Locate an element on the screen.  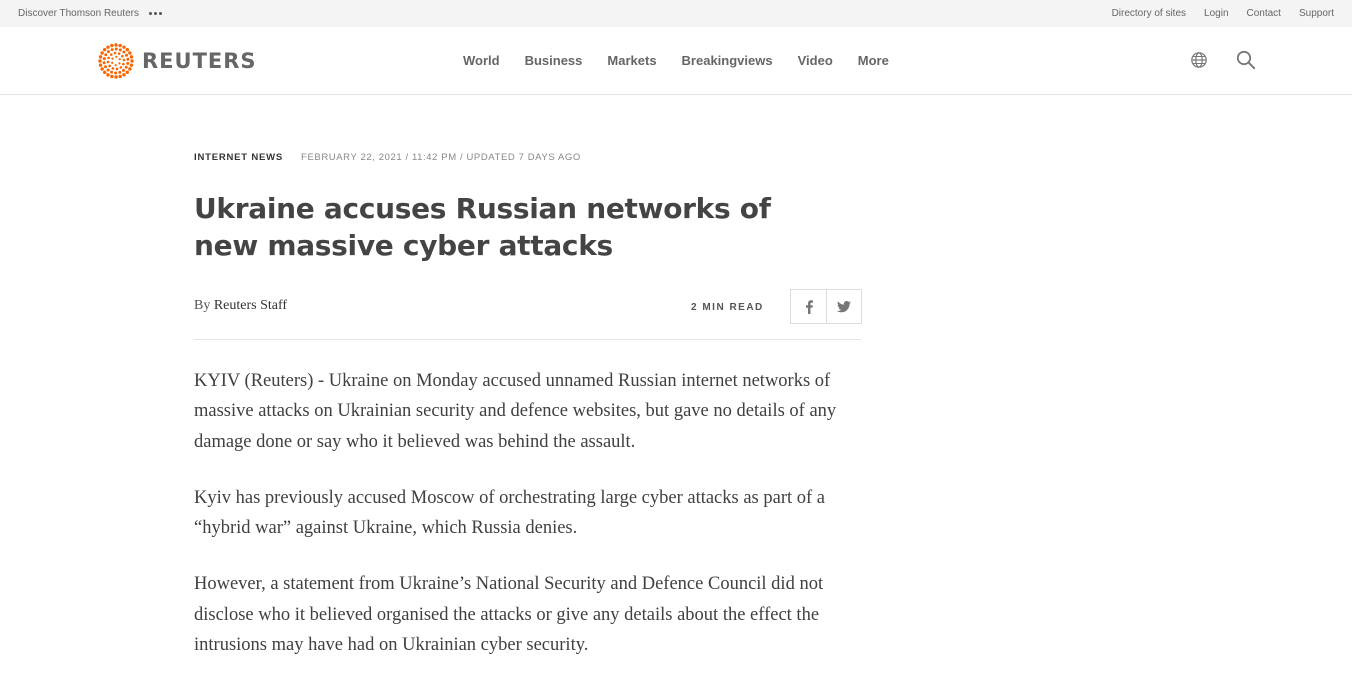
nav-item-breakingviews: Breakingviews is located at coordinates (727, 60).